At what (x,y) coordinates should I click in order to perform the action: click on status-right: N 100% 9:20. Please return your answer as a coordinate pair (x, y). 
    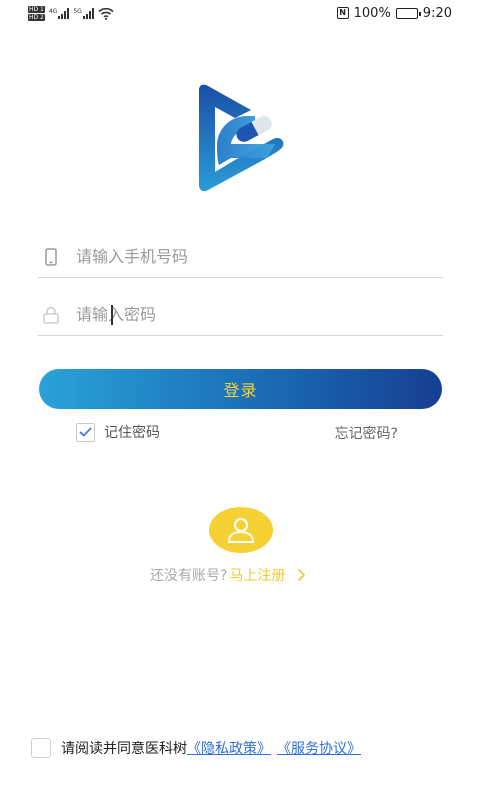
    Looking at the image, I should click on (394, 13).